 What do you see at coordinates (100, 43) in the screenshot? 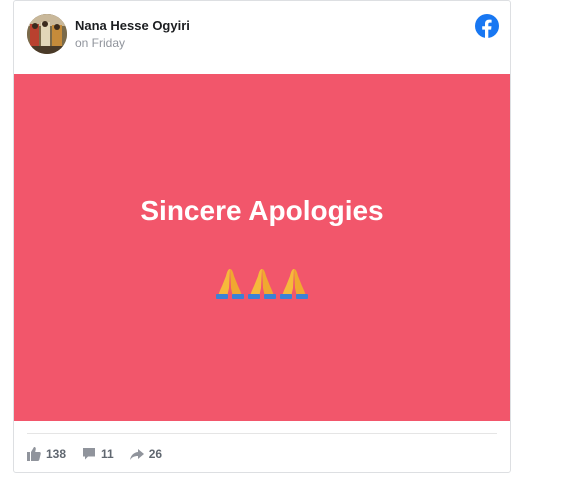
I see `post-timestamp: on Friday` at bounding box center [100, 43].